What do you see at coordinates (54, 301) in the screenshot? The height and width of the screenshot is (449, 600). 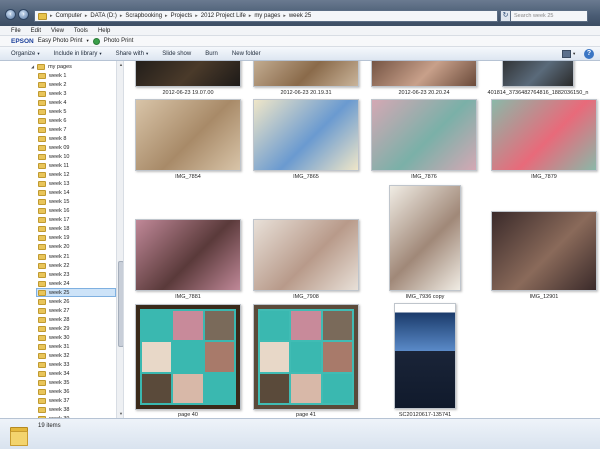 I see `sidebar-item-week-26: week 26` at bounding box center [54, 301].